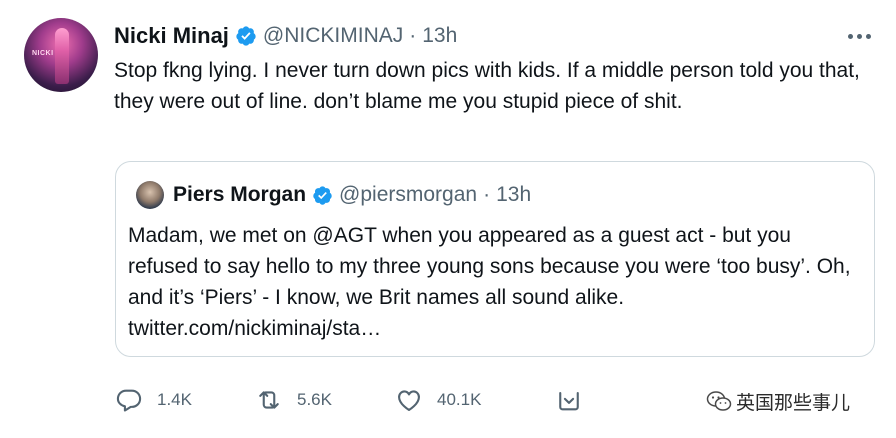  What do you see at coordinates (129, 400) in the screenshot?
I see `comment-icon` at bounding box center [129, 400].